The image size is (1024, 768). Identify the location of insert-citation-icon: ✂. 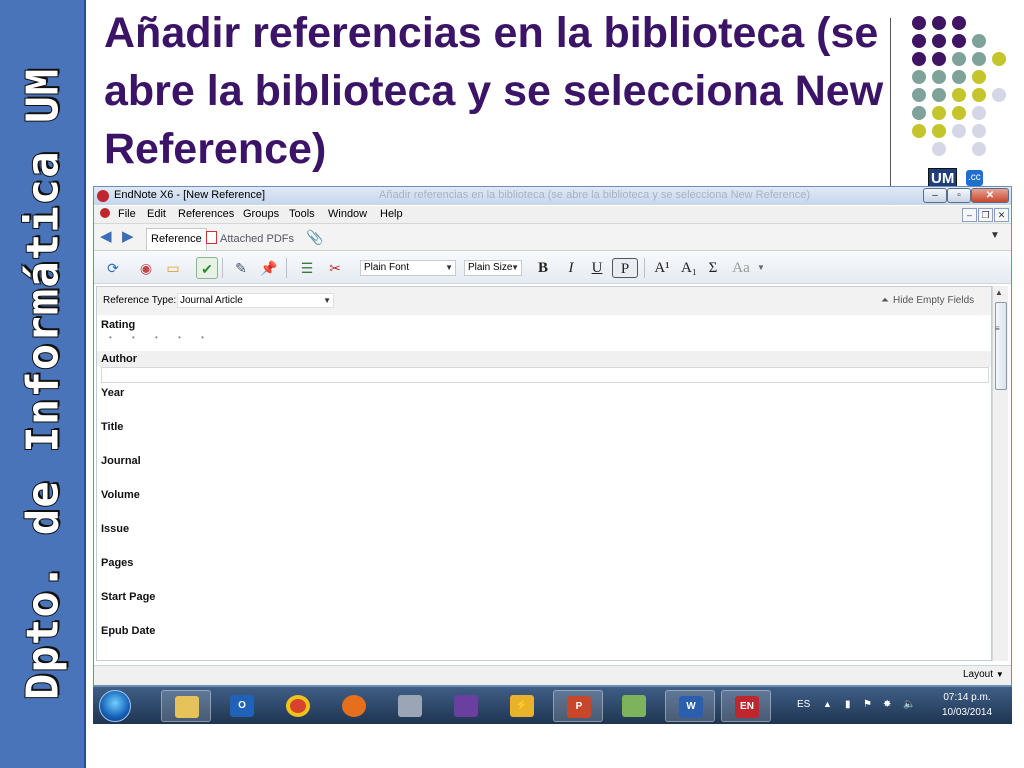
(335, 268).